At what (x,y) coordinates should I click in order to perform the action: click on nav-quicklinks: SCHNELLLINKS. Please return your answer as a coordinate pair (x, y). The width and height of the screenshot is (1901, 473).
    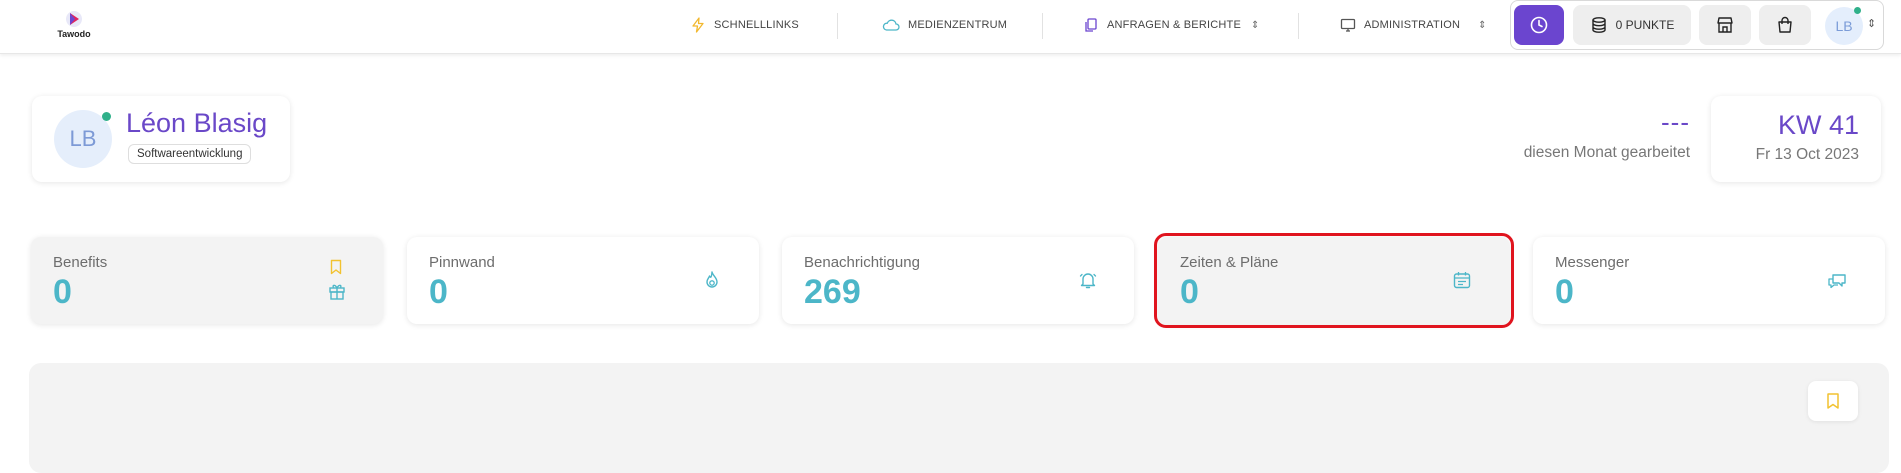
    Looking at the image, I should click on (744, 25).